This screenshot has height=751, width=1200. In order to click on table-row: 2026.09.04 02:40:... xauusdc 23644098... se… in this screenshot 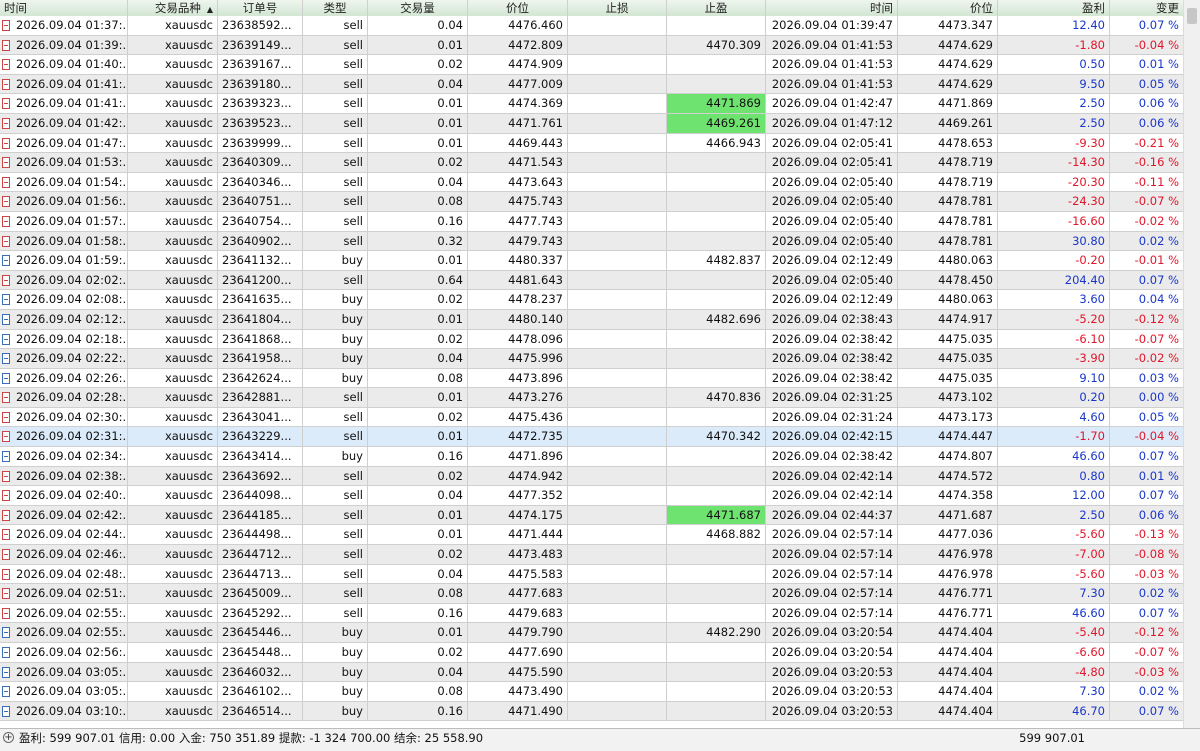, I will do `click(592, 496)`.